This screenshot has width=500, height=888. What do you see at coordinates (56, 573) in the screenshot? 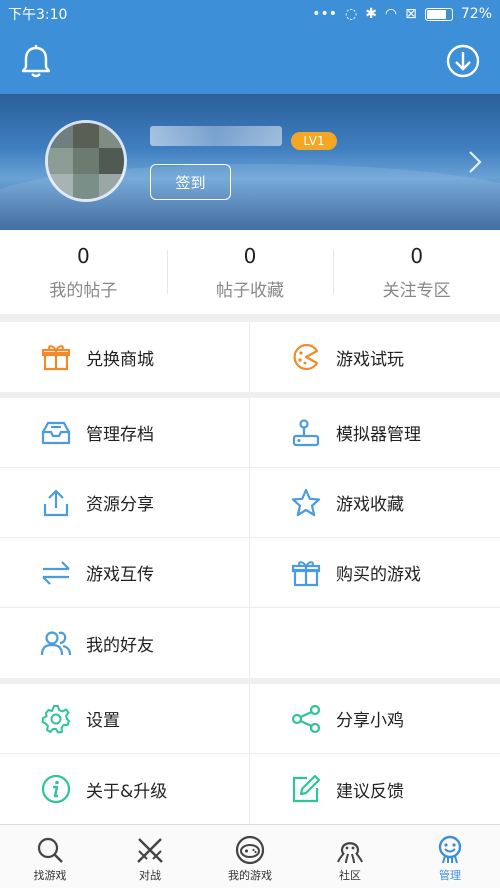
I see `transfer-arrows-icon` at bounding box center [56, 573].